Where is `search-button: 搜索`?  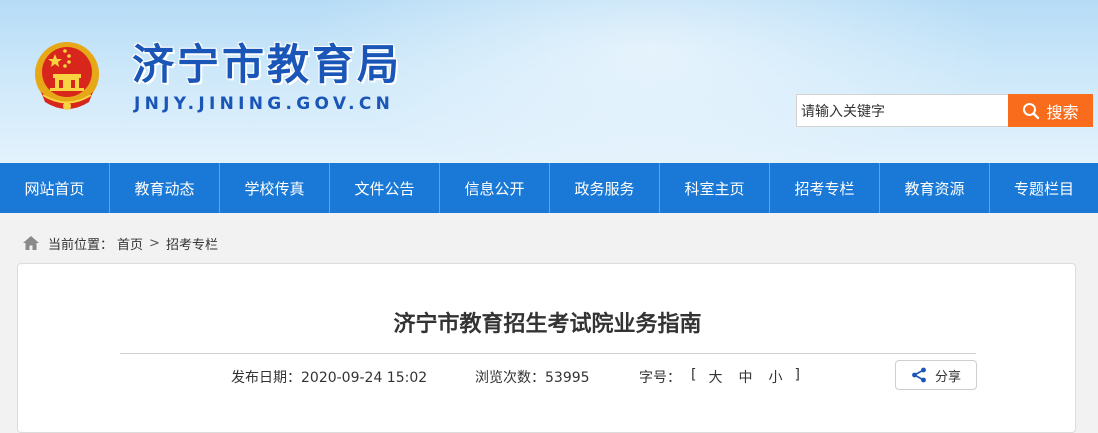 search-button: 搜索 is located at coordinates (1050, 110).